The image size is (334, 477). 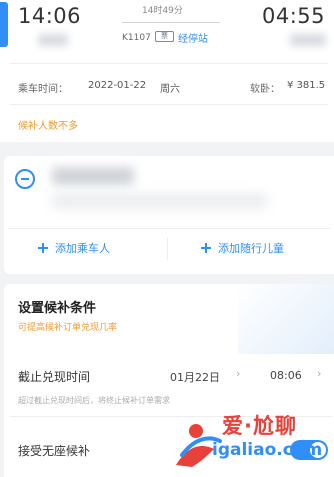 I want to click on seat-type-label: 软卧：, so click(x=265, y=89).